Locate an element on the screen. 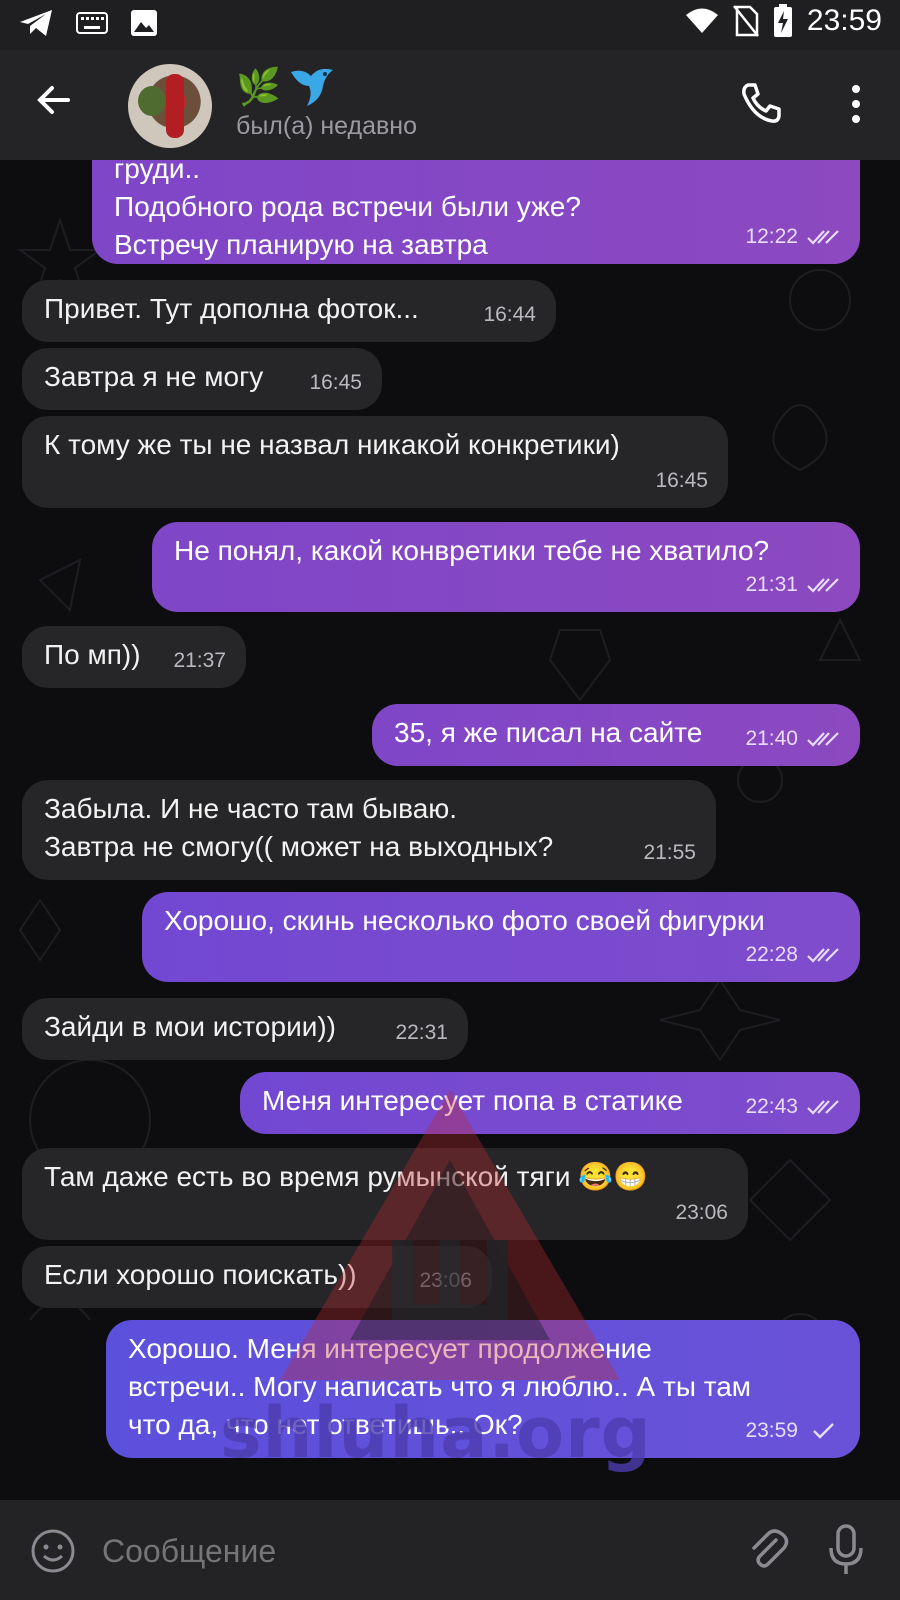 This screenshot has width=900, height=1600. herb-emoji: 🌿 is located at coordinates (258, 87).